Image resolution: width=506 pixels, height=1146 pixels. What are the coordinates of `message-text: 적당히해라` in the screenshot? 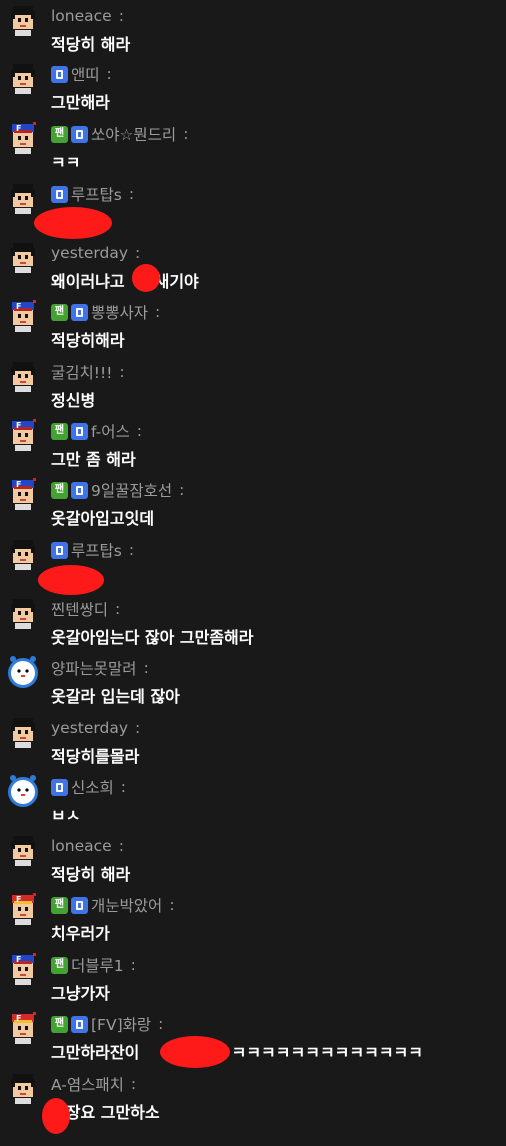 It's located at (88, 339).